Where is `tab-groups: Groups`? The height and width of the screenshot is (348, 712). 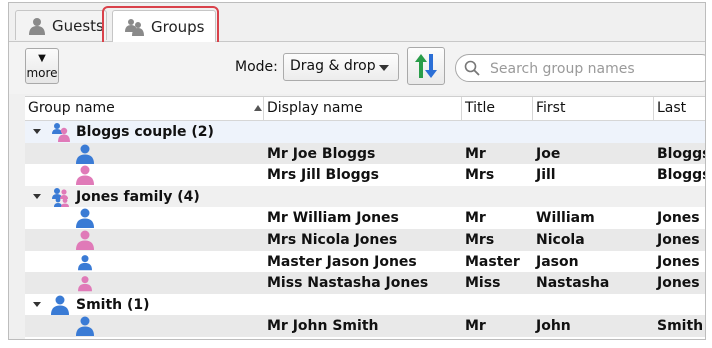
tab-groups: Groups is located at coordinates (164, 26).